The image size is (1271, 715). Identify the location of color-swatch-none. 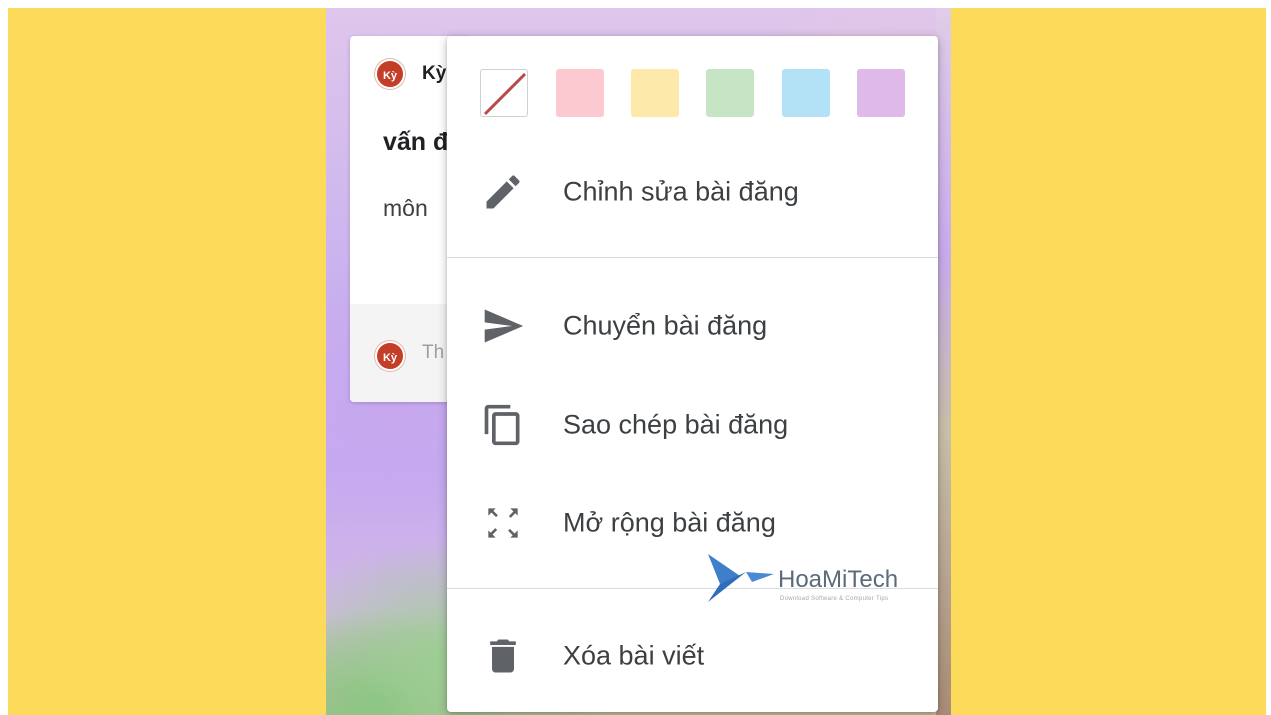
(504, 93).